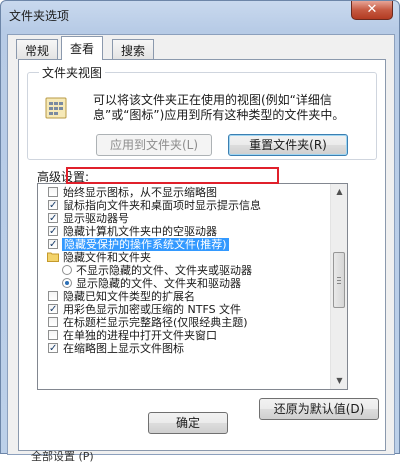 The width and height of the screenshot is (400, 464). What do you see at coordinates (162, 205) in the screenshot?
I see `list-item-label: 鼠标指向文件夹和桌面项时显示提示信息` at bounding box center [162, 205].